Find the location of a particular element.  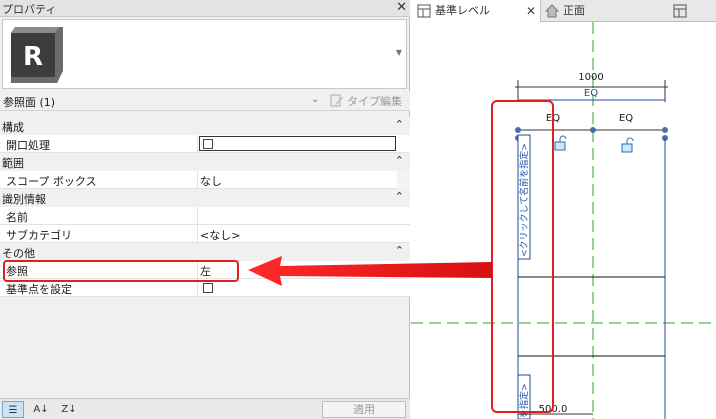

scrollbar is located at coordinates (403, 180).